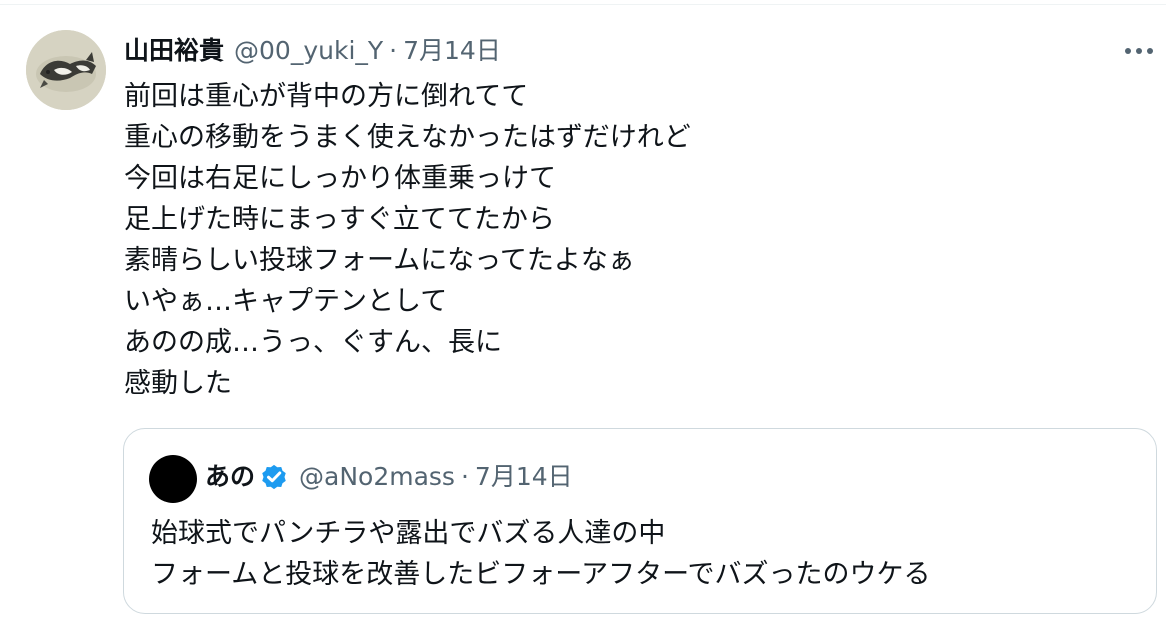  I want to click on quoted-text-line: フォームと投球を改善したビフォーアフターでバズったのウケる, so click(541, 574).